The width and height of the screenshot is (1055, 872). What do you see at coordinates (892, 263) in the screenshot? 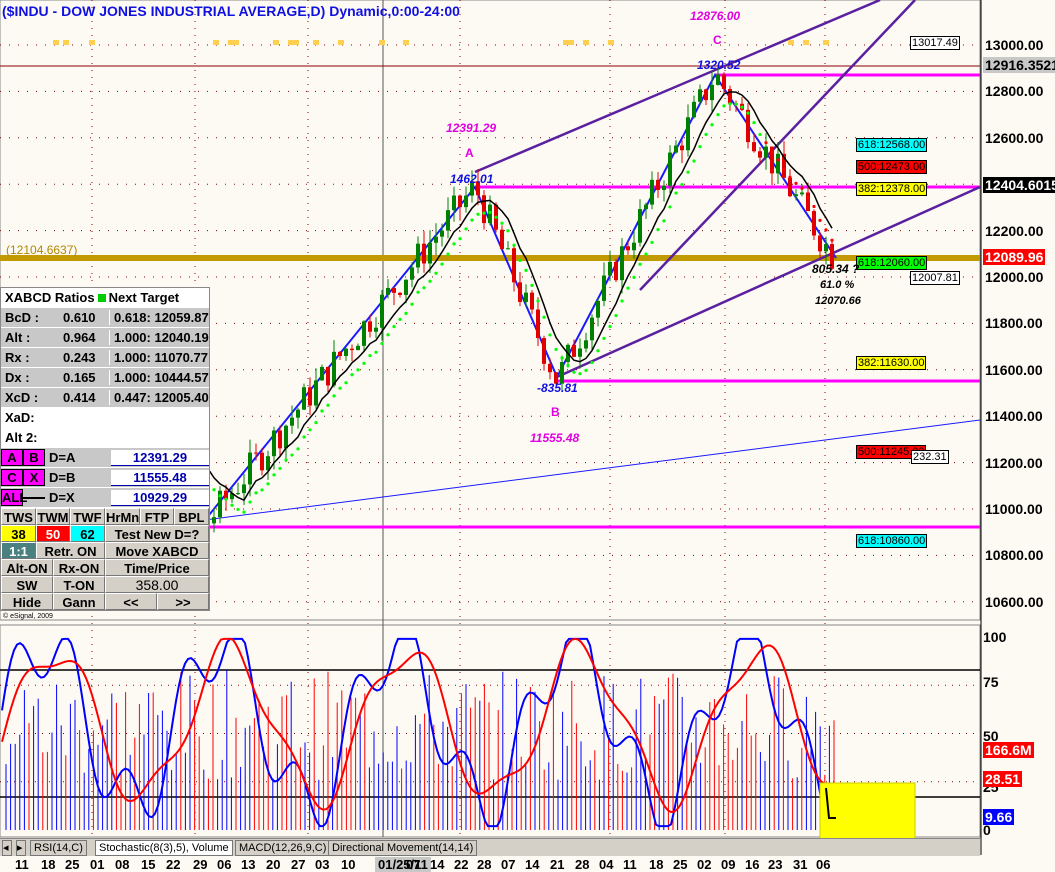
I see `fib-level-box: 618:12060.00` at bounding box center [892, 263].